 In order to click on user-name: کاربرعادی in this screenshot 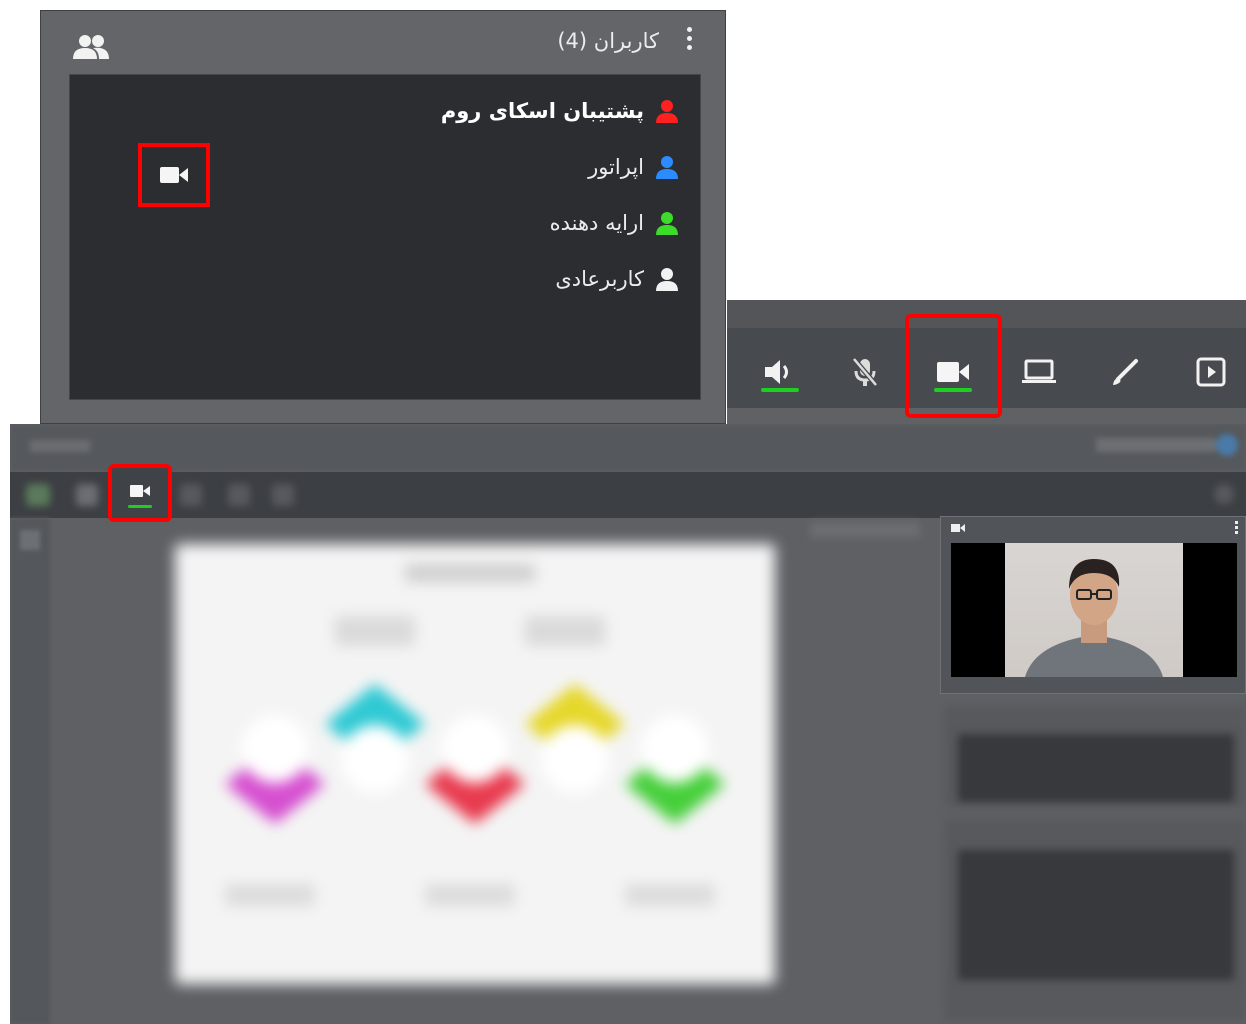, I will do `click(599, 279)`.